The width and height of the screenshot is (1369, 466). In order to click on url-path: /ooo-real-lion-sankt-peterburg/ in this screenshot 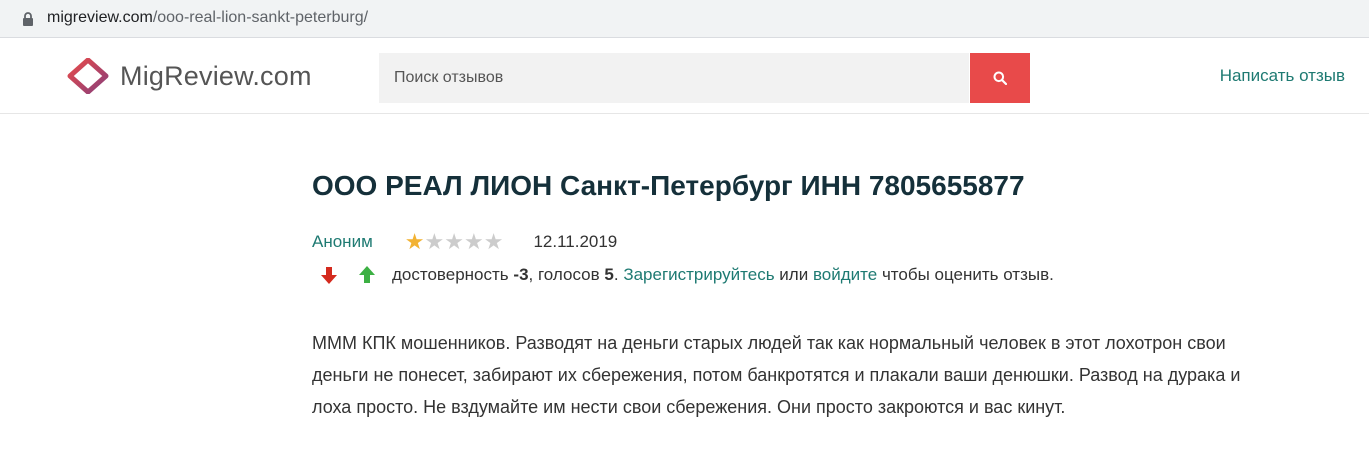, I will do `click(260, 17)`.